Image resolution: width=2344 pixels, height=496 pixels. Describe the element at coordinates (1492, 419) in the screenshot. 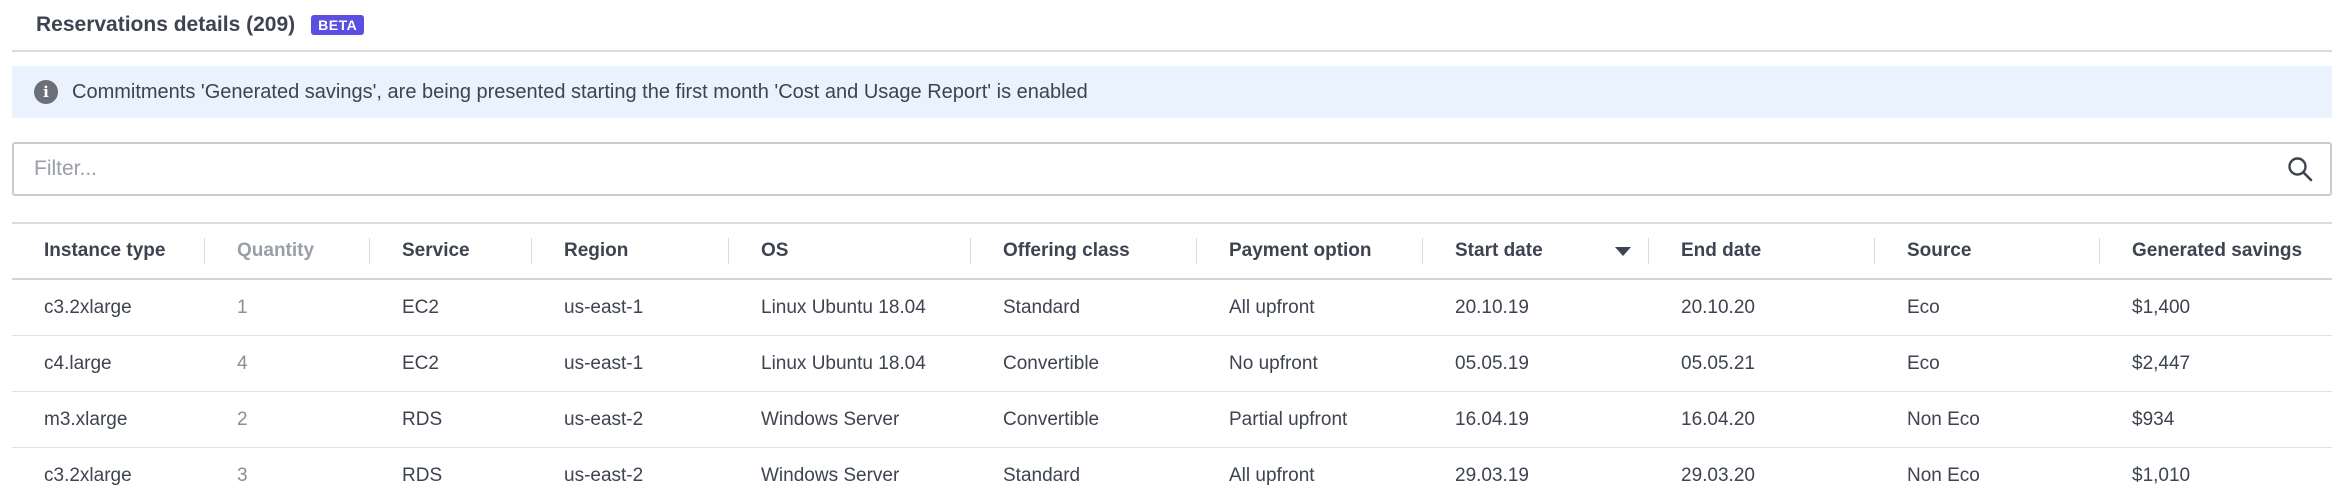

I see `cell-start-date: 16.04.19` at that location.